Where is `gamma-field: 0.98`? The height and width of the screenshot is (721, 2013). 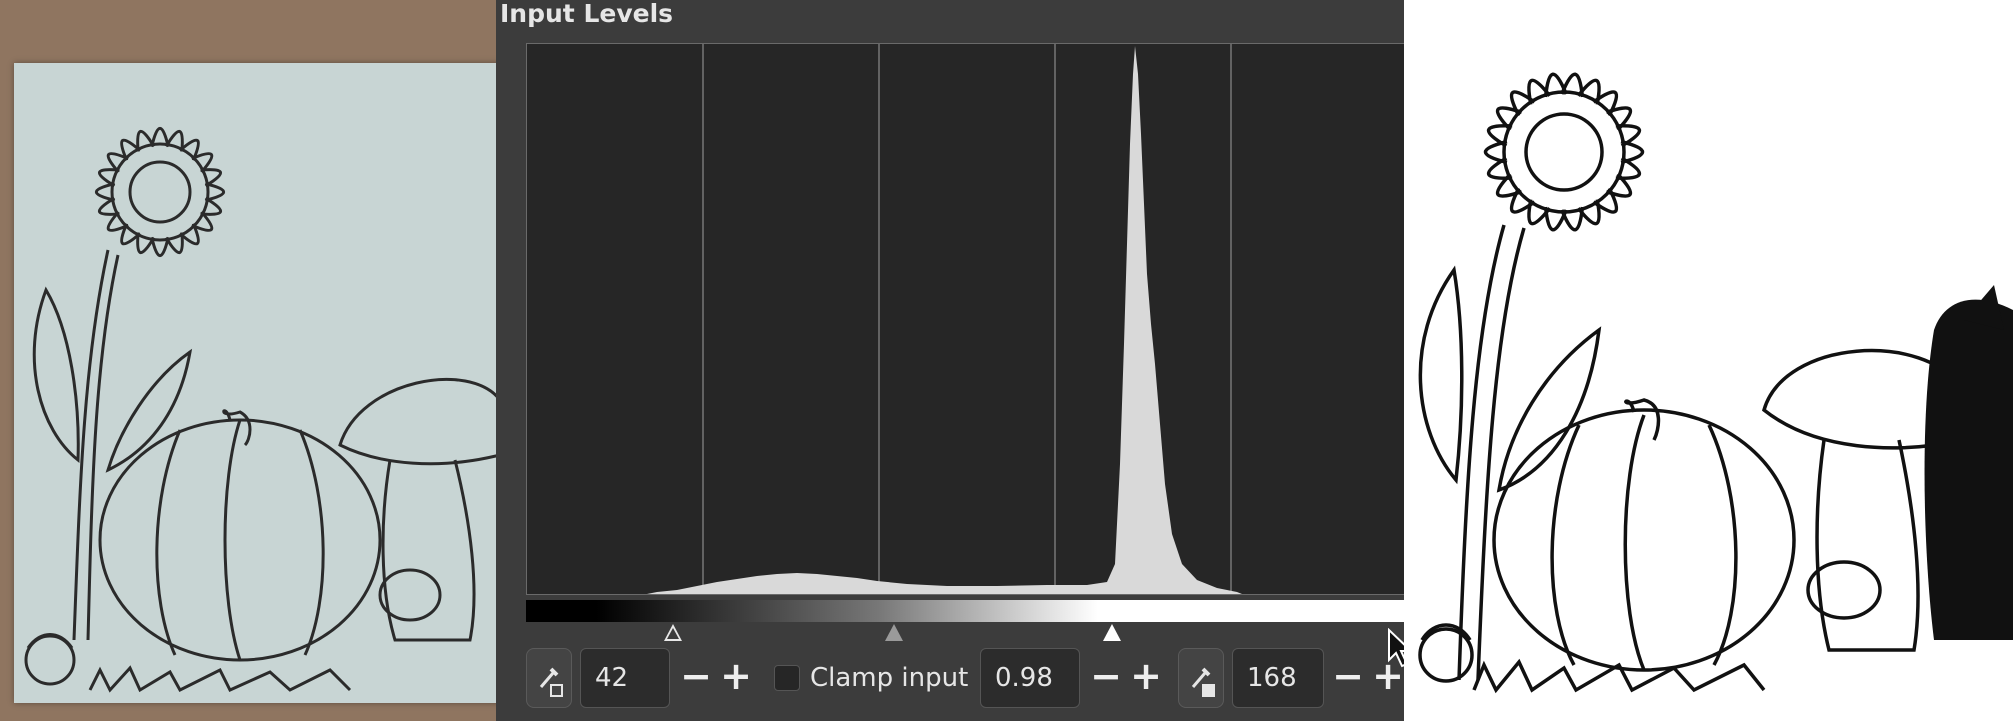 gamma-field: 0.98 is located at coordinates (1030, 678).